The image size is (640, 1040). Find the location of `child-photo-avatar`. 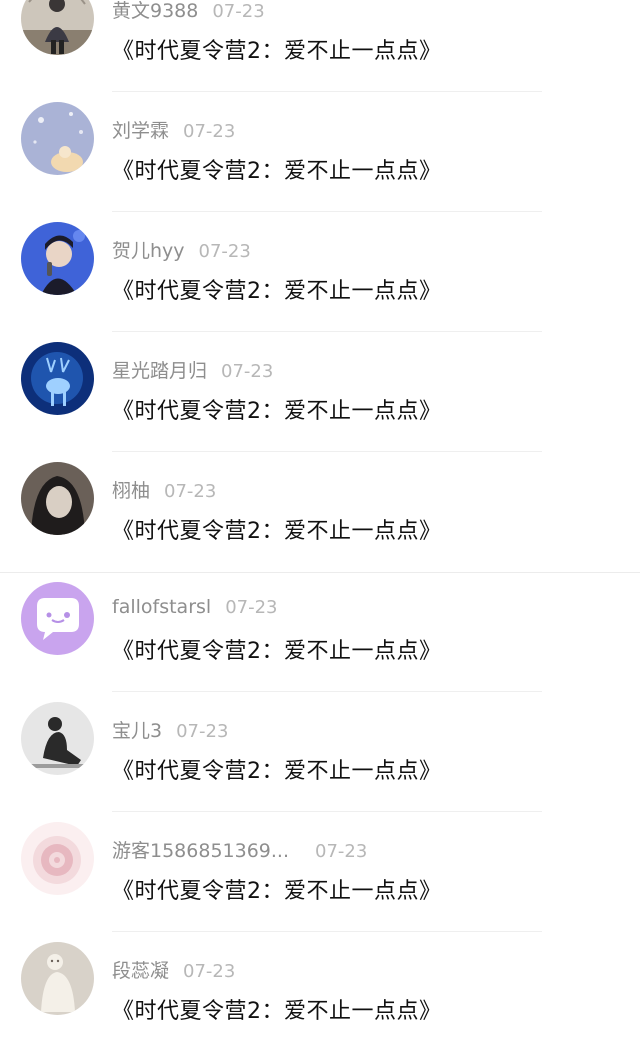

child-photo-avatar is located at coordinates (57, 27).